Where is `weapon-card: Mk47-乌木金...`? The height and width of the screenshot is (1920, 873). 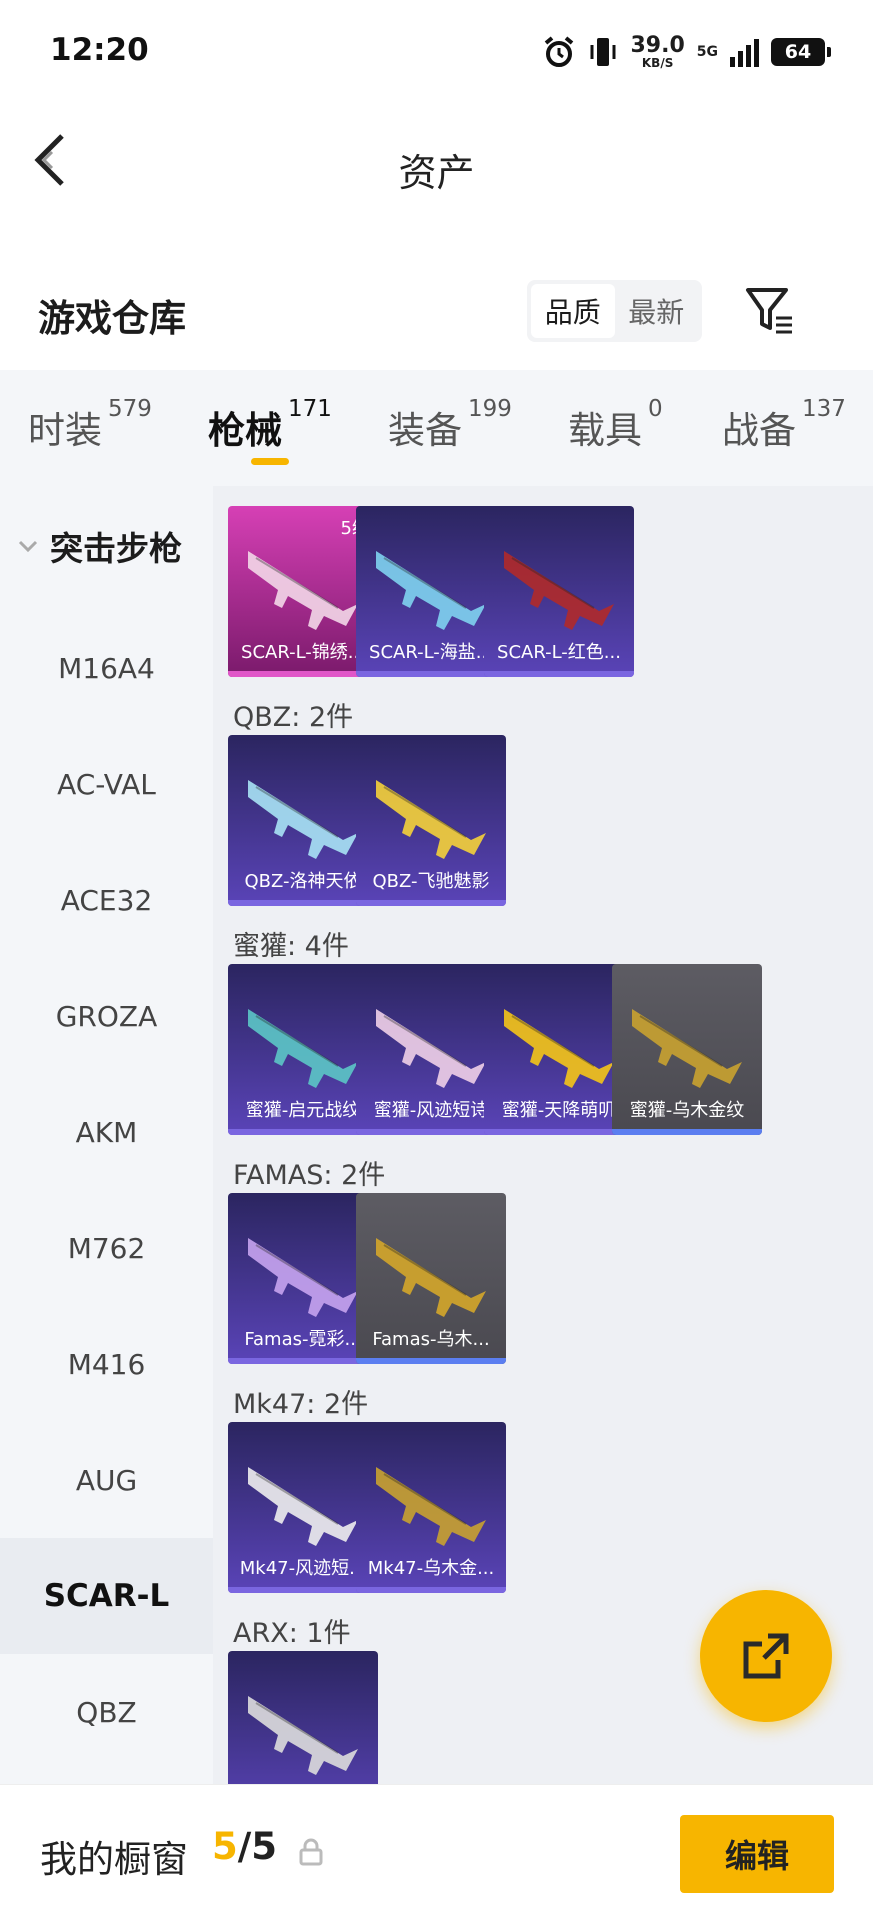 weapon-card: Mk47-乌木金... is located at coordinates (431, 1507).